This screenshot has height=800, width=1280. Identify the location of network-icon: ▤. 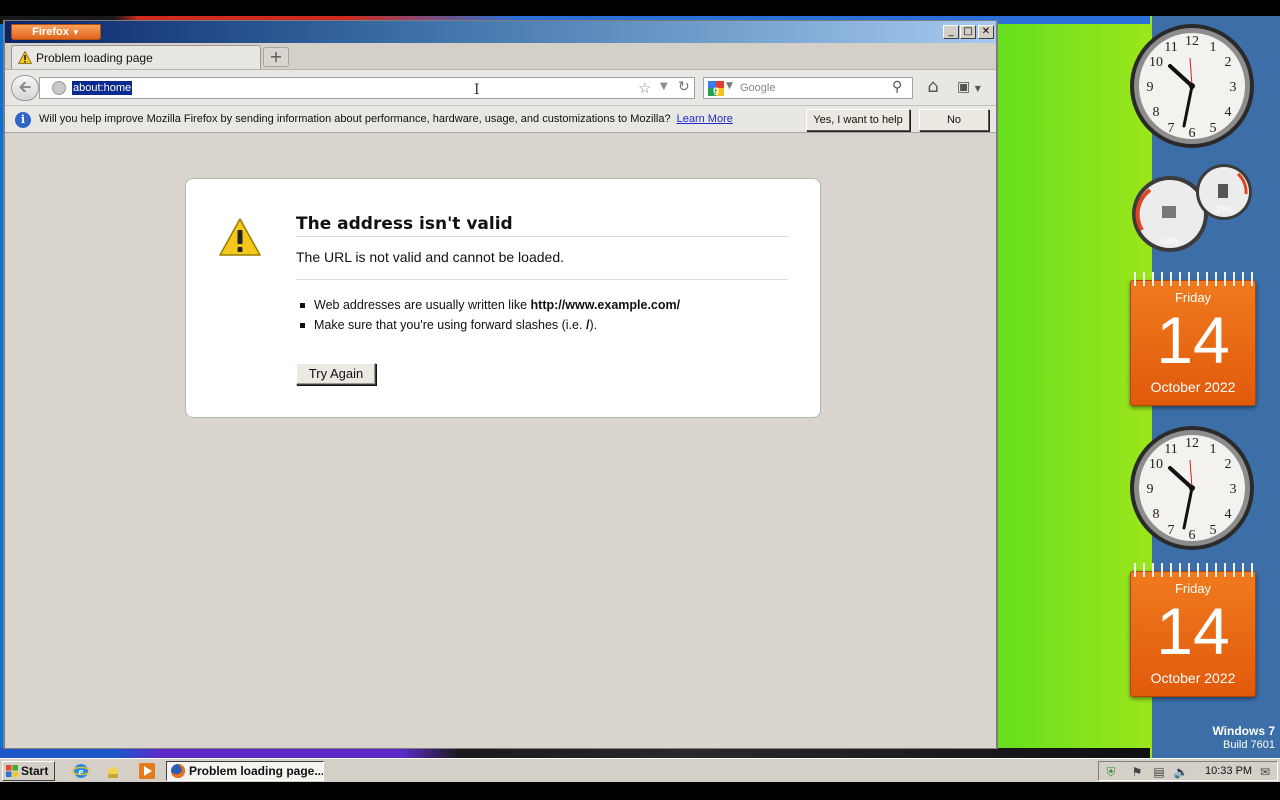
(1159, 772).